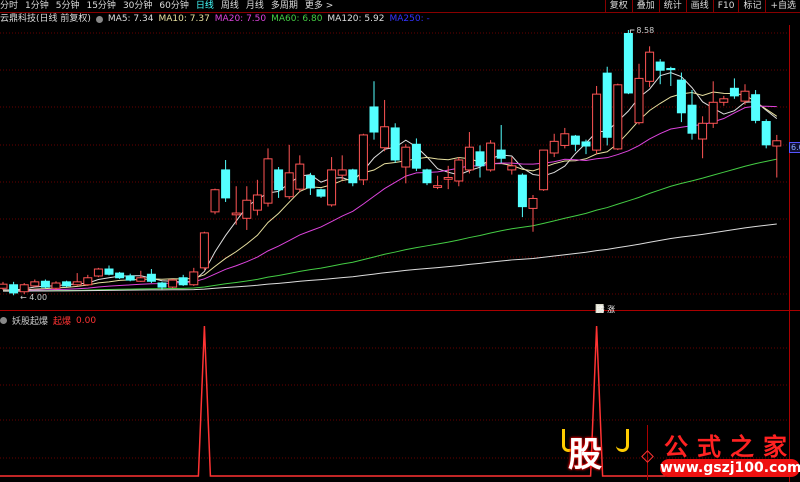 Image resolution: width=800 pixels, height=482 pixels. Describe the element at coordinates (30, 320) in the screenshot. I see `indicator-name: 妖股起爆` at that location.